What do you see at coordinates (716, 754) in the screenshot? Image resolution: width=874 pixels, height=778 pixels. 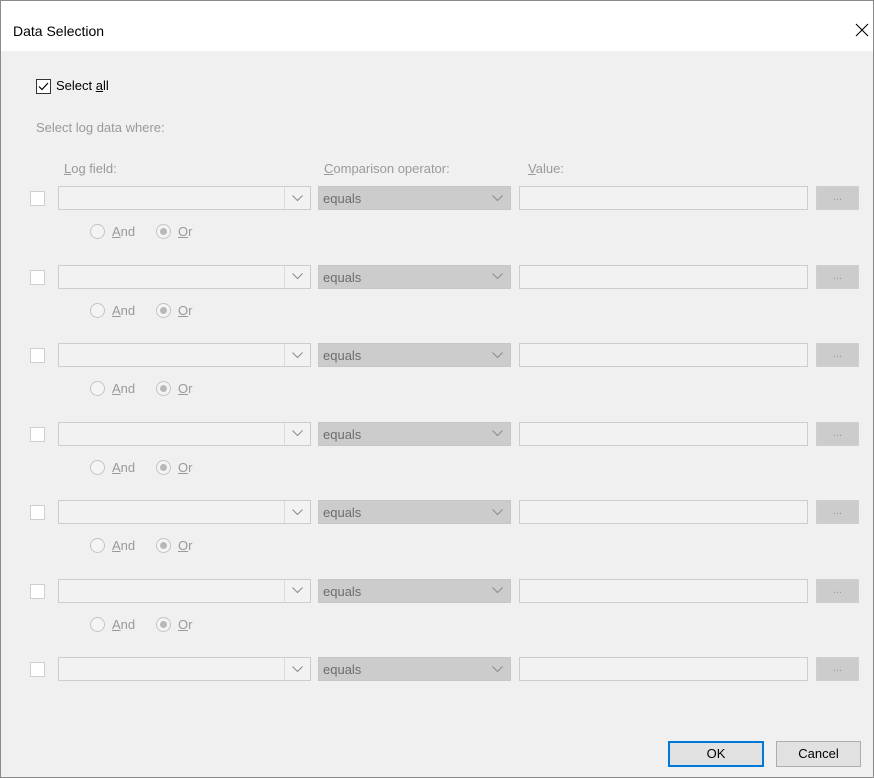 I see `ok-button: OK` at bounding box center [716, 754].